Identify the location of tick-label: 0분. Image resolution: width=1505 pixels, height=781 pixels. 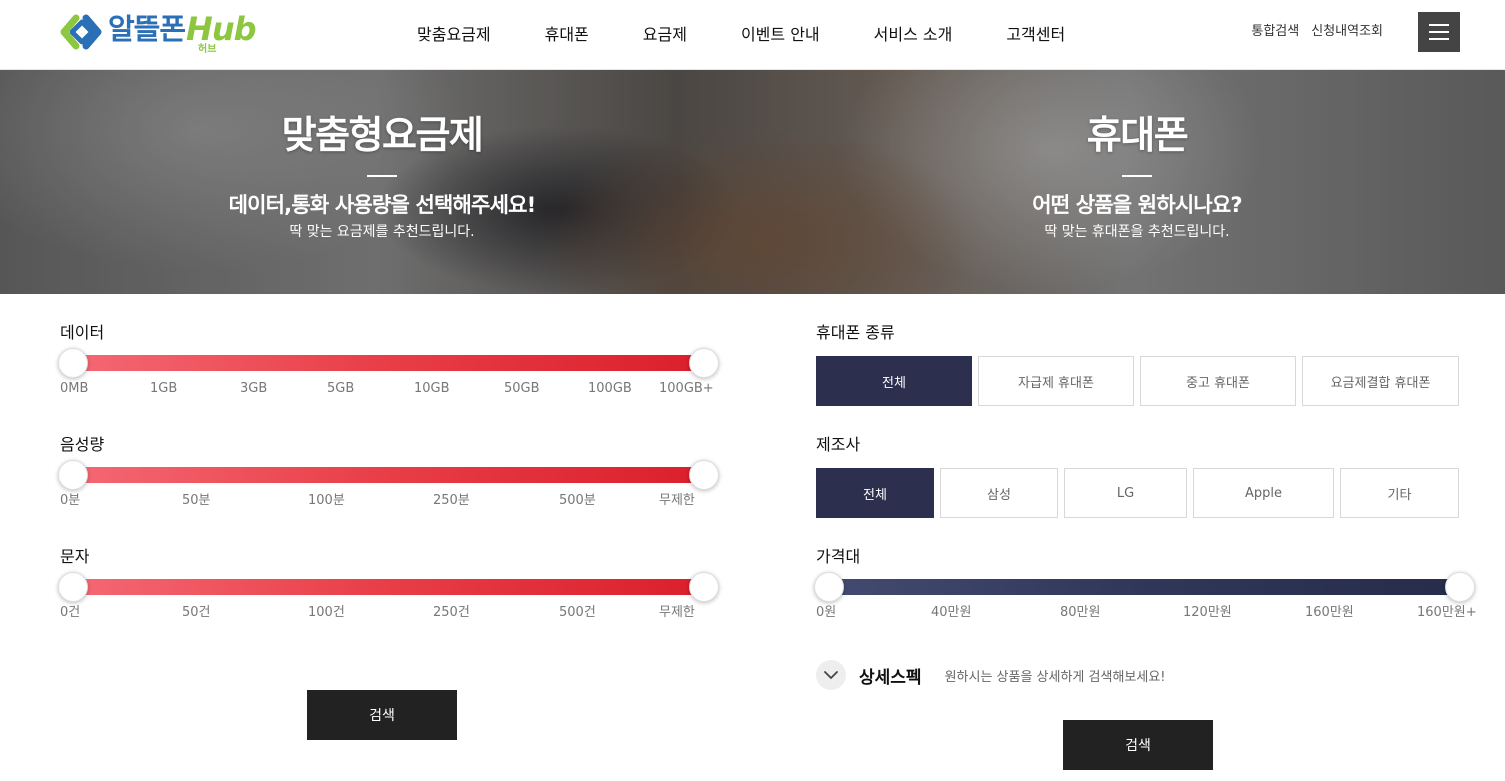
(70, 500).